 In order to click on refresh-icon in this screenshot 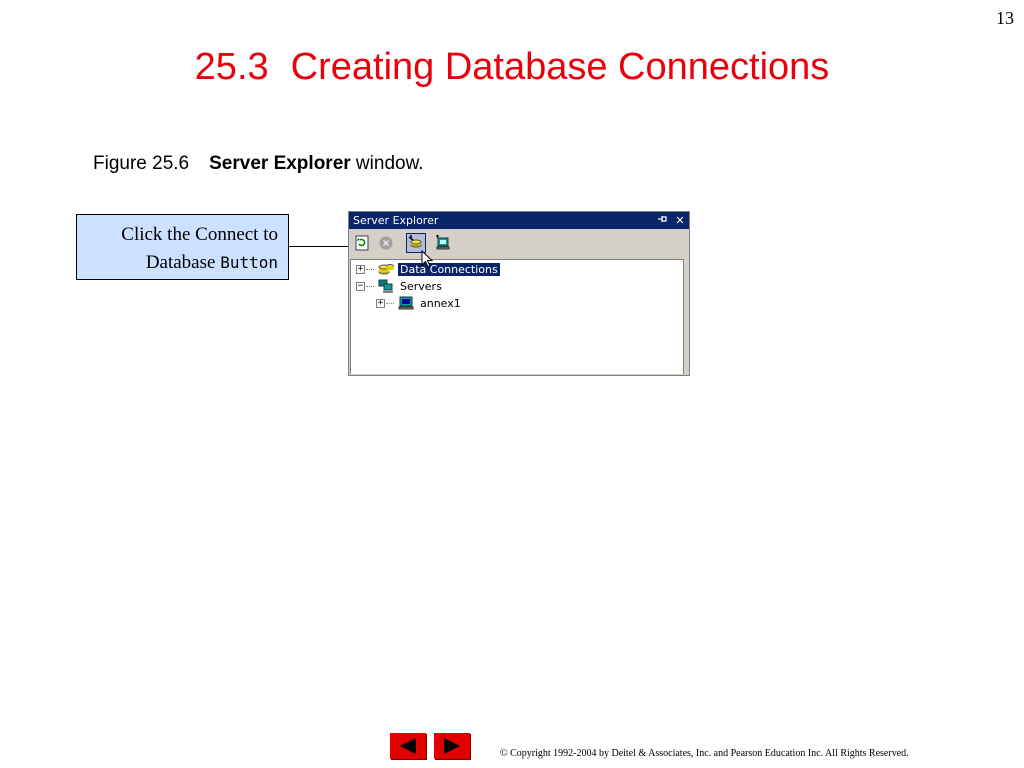, I will do `click(362, 243)`.